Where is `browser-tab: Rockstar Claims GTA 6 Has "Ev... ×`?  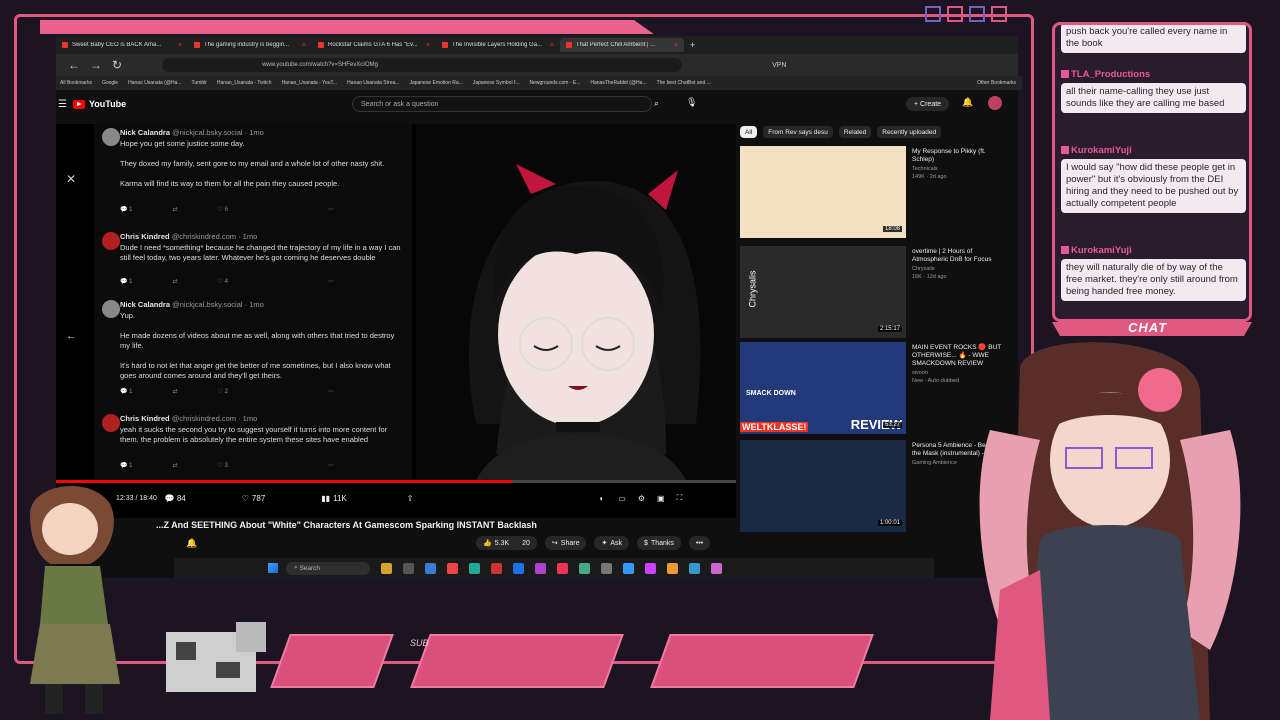
browser-tab: Rockstar Claims GTA 6 Has "Ev... × is located at coordinates (374, 45).